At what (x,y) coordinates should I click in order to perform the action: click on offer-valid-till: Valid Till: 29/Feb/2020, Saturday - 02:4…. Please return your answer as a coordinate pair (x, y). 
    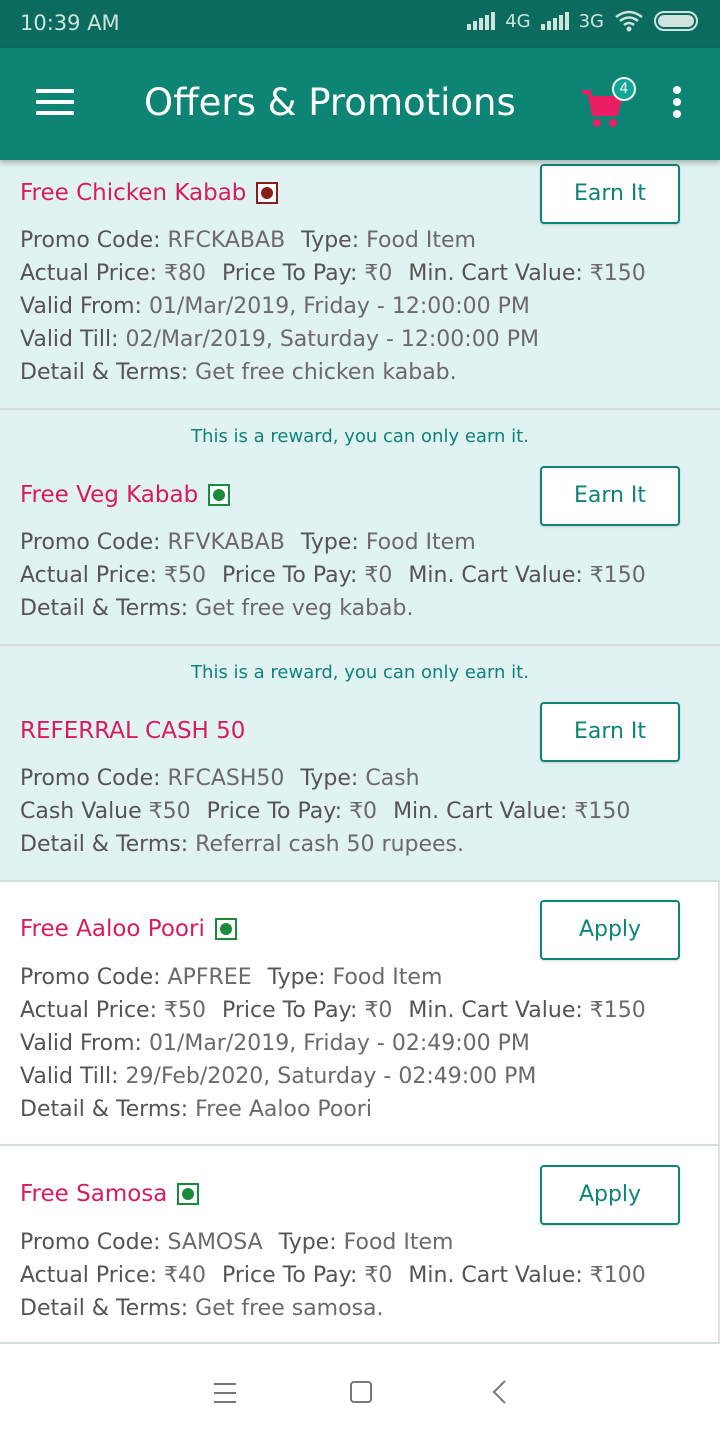
    Looking at the image, I should click on (278, 1076).